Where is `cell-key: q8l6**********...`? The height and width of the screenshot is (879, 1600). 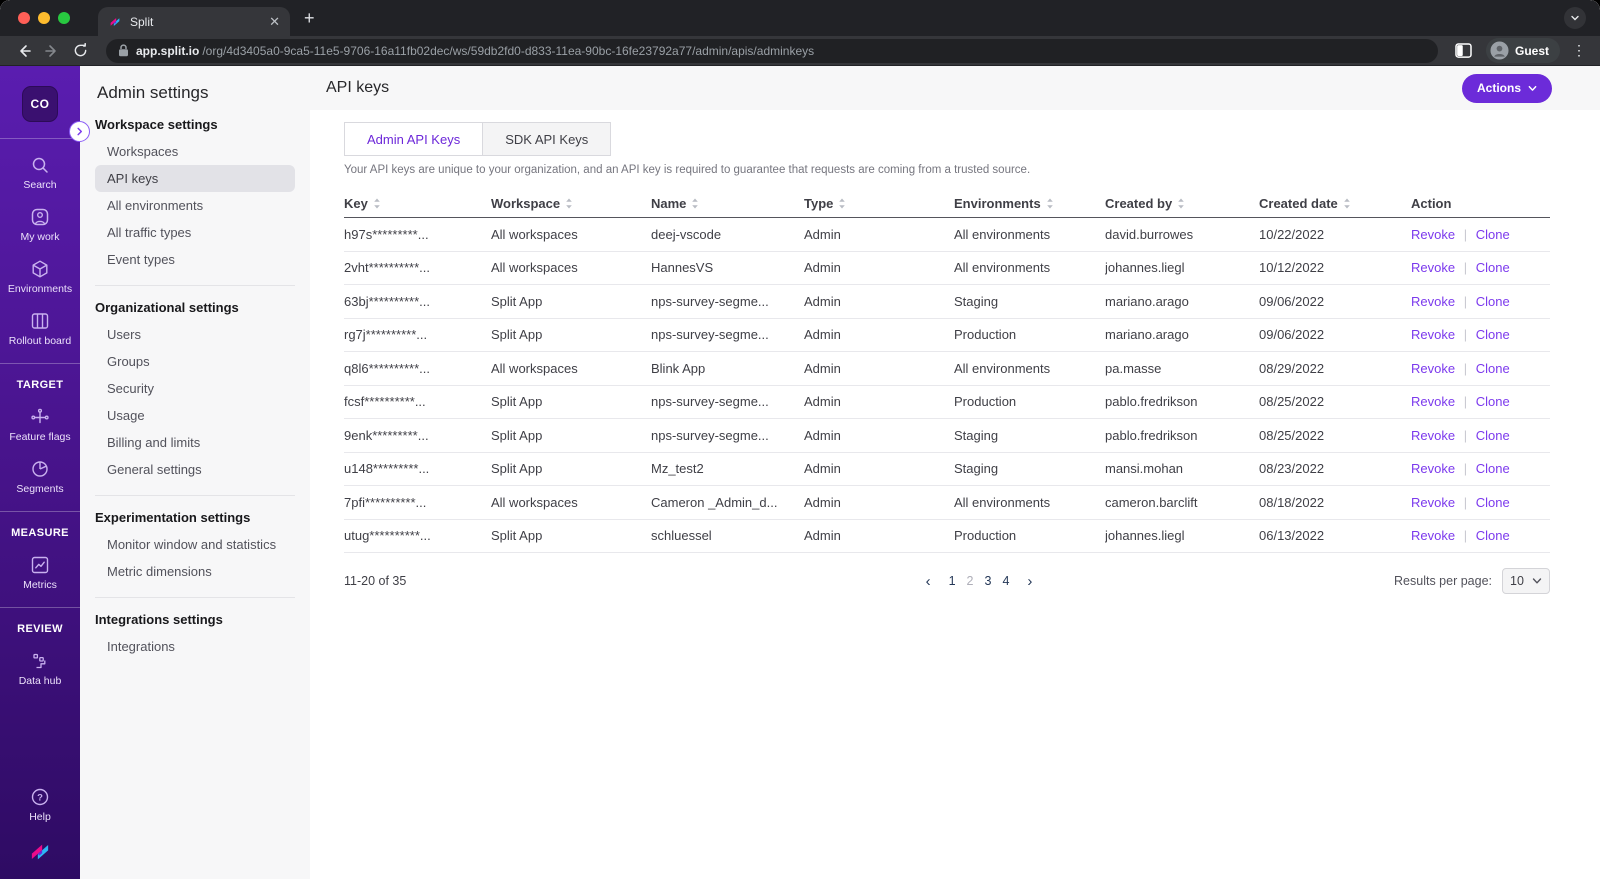 cell-key: q8l6**********... is located at coordinates (387, 368).